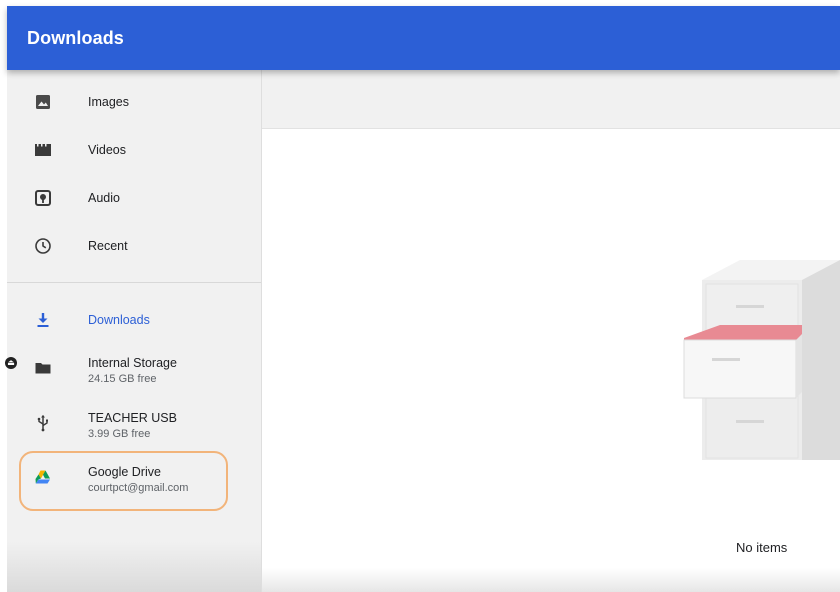 The image size is (840, 592). What do you see at coordinates (43, 150) in the screenshot?
I see `video-icon` at bounding box center [43, 150].